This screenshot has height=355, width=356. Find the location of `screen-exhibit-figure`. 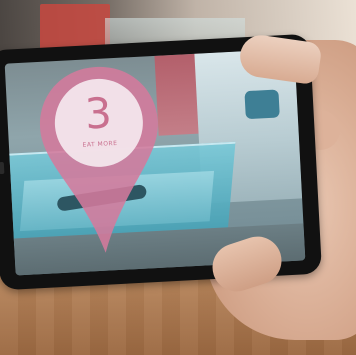

screen-exhibit-figure is located at coordinates (262, 104).